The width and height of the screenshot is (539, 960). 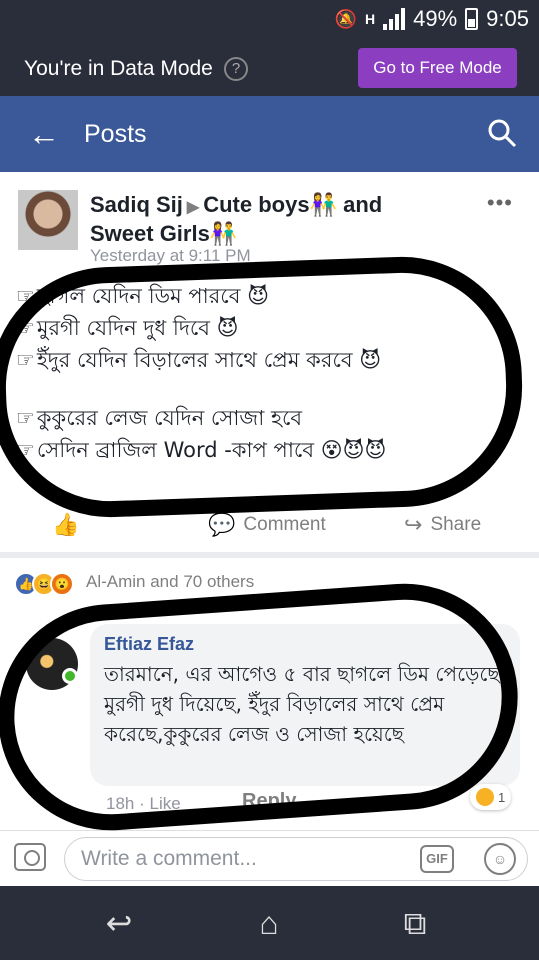 What do you see at coordinates (269, 20) in the screenshot?
I see `status-bar: 🔕 H 49% 9:05` at bounding box center [269, 20].